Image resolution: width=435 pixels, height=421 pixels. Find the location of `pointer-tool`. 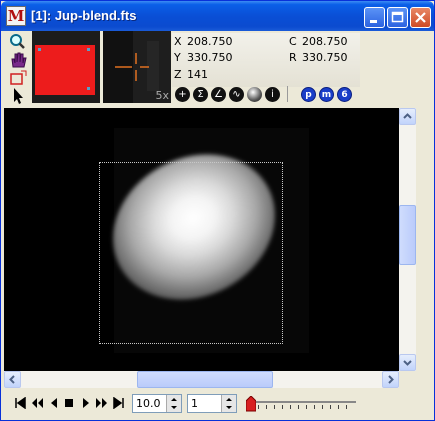

pointer-tool is located at coordinates (18, 96).